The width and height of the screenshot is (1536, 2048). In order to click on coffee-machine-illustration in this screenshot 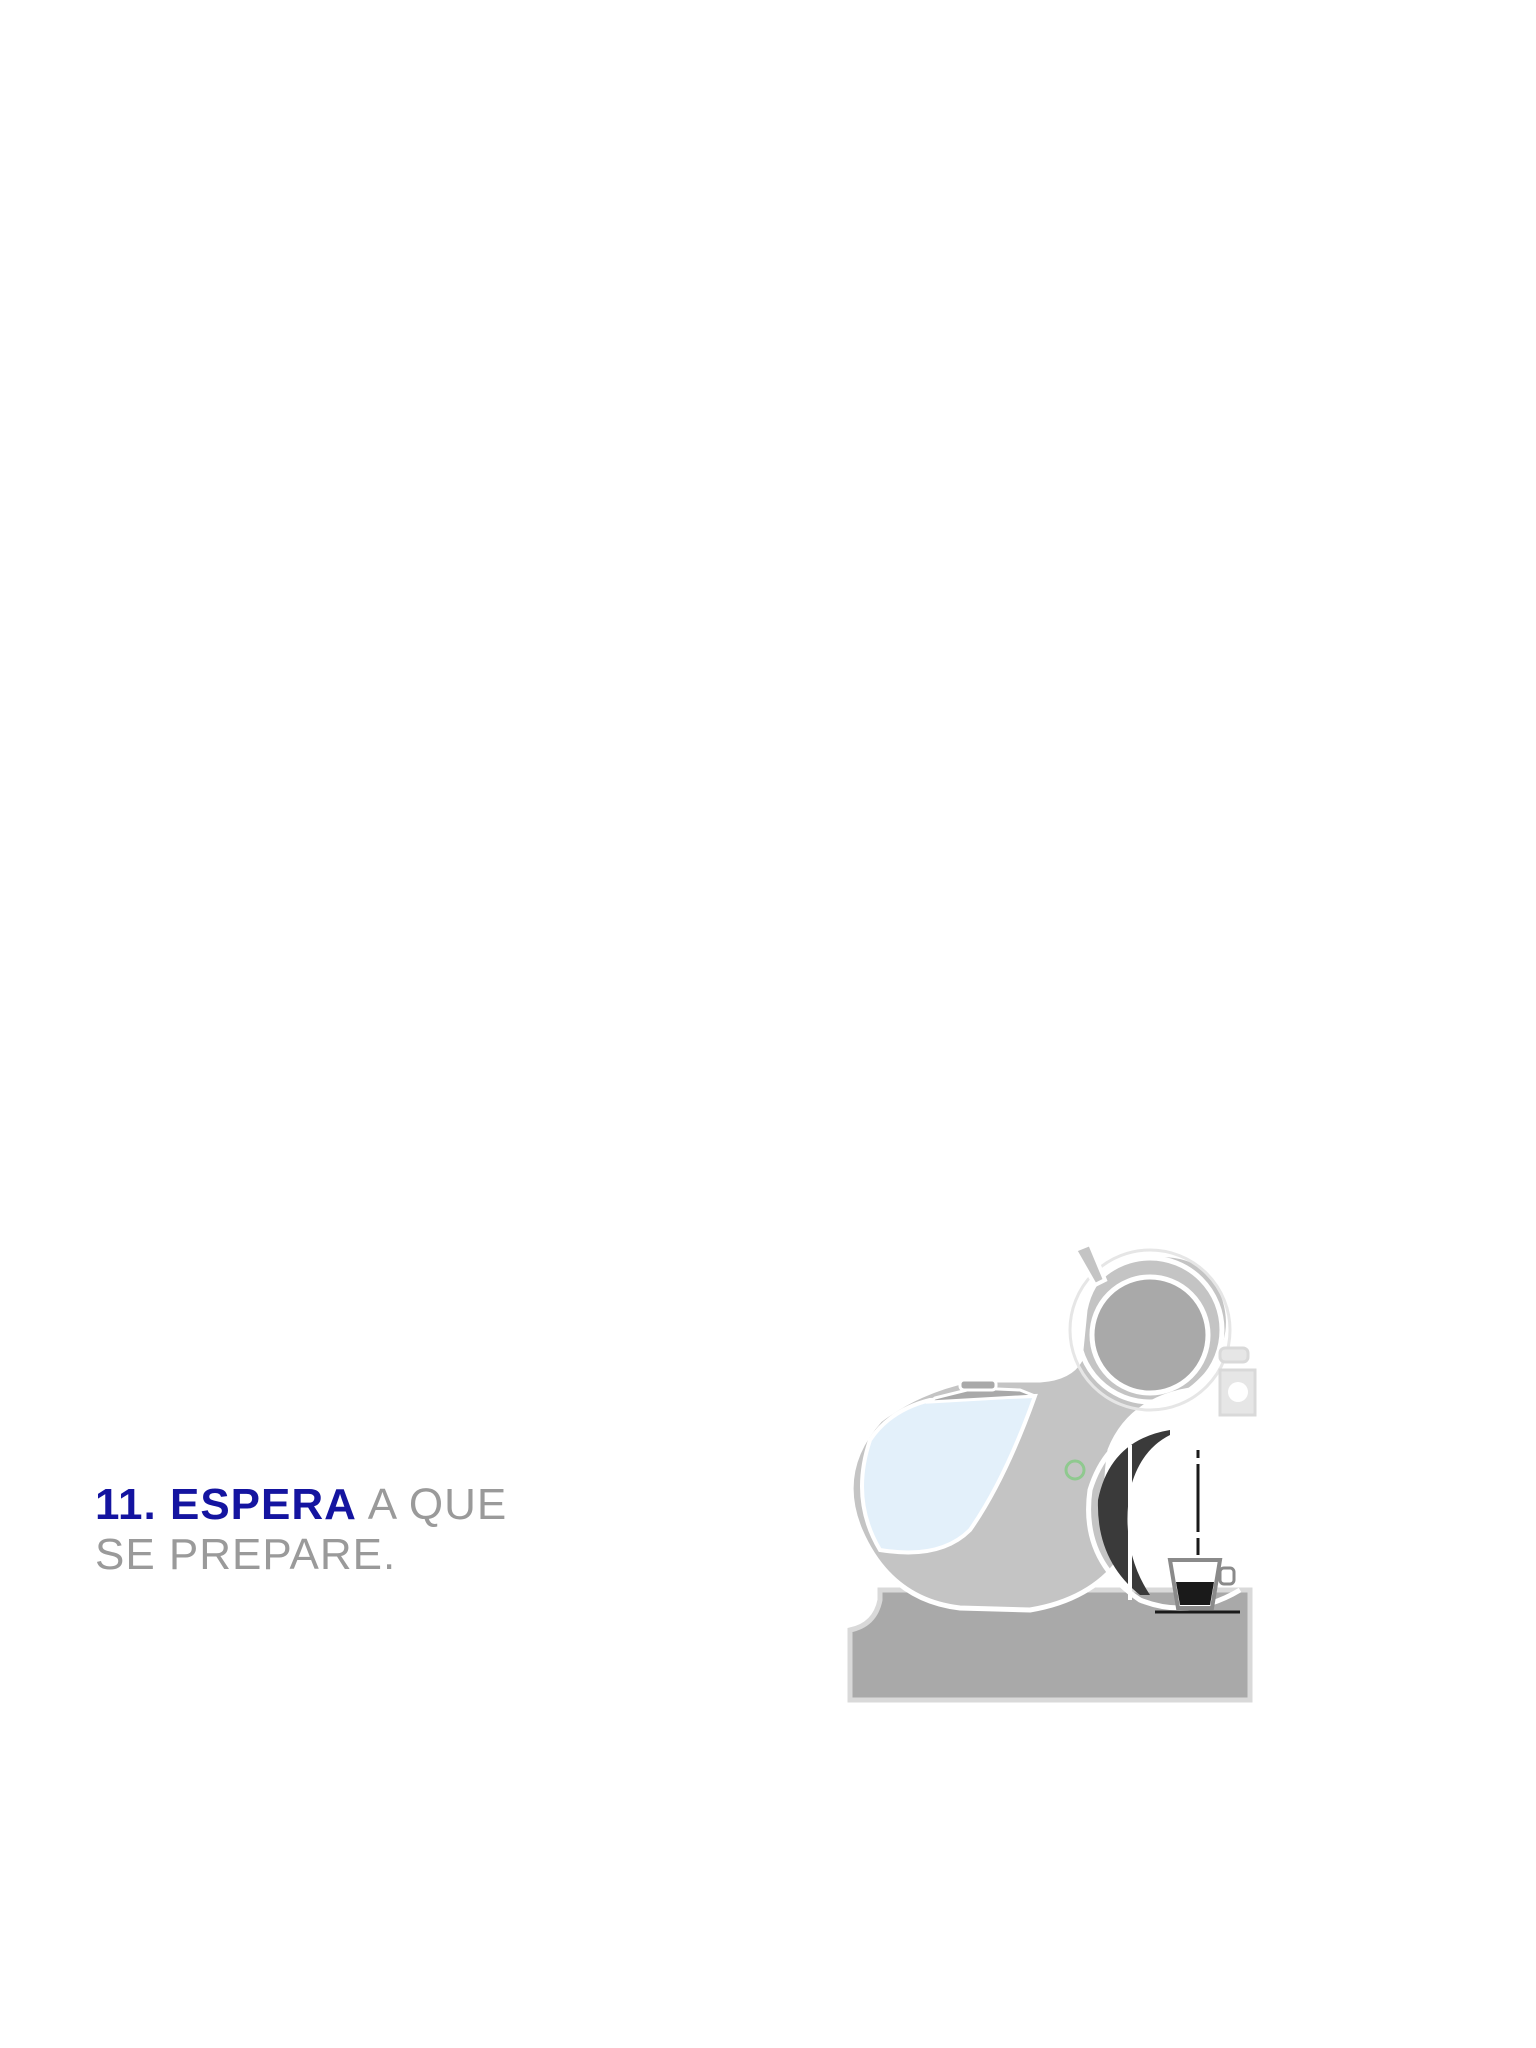, I will do `click(1052, 1472)`.